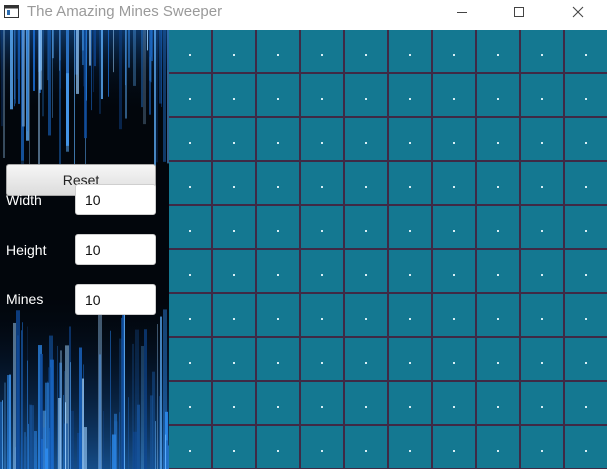 The image size is (607, 469). I want to click on height-input, so click(115, 249).